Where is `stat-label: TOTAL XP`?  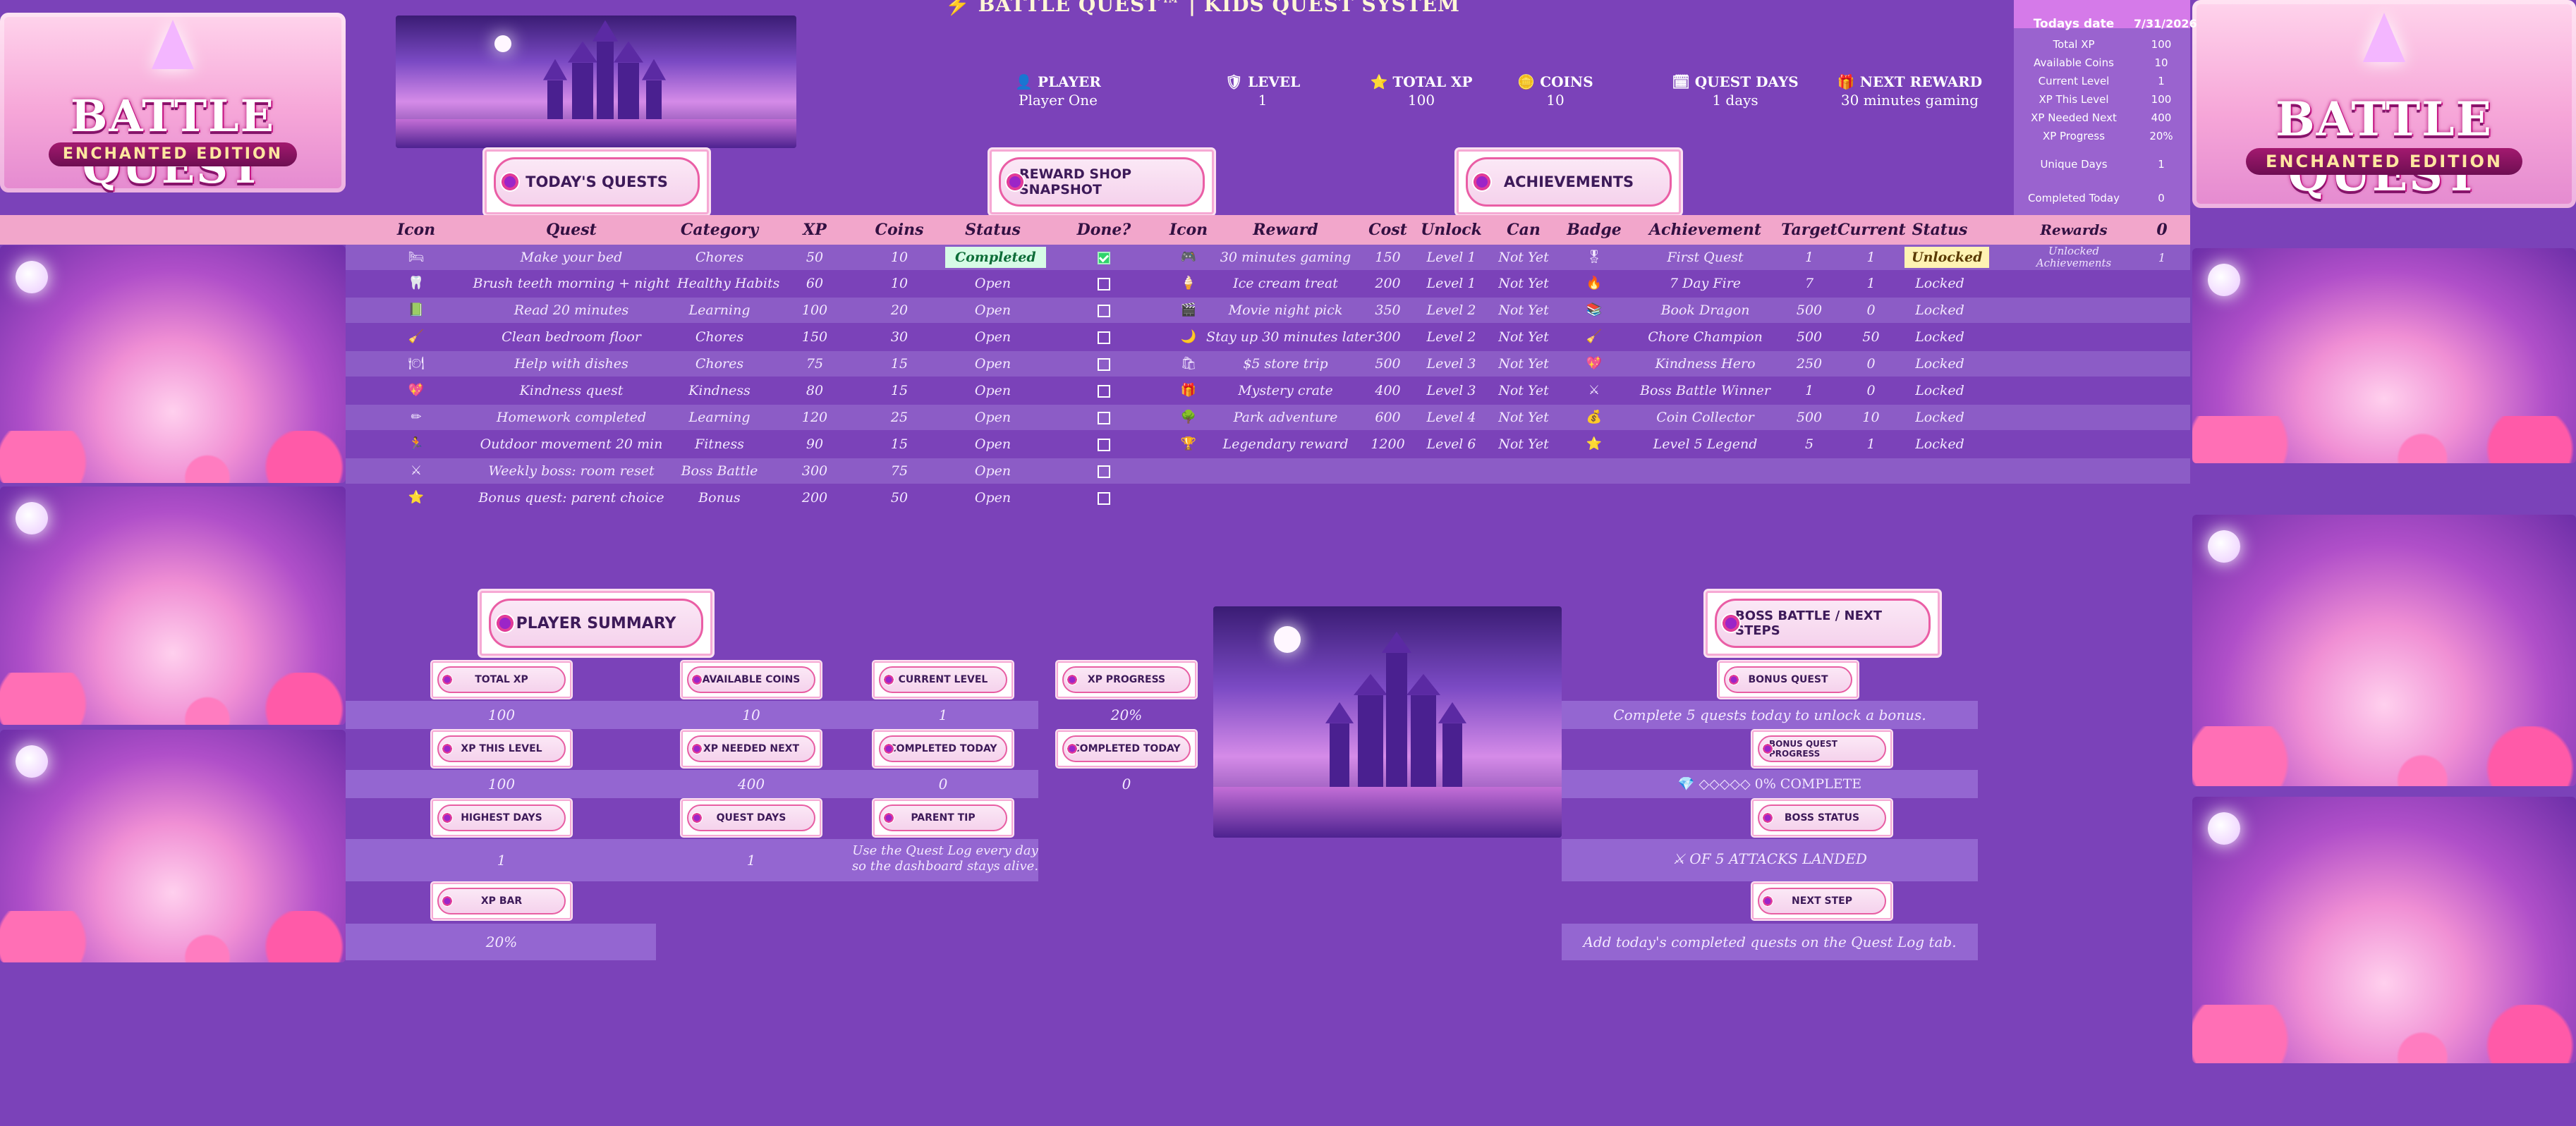
stat-label: TOTAL XP is located at coordinates (1432, 81).